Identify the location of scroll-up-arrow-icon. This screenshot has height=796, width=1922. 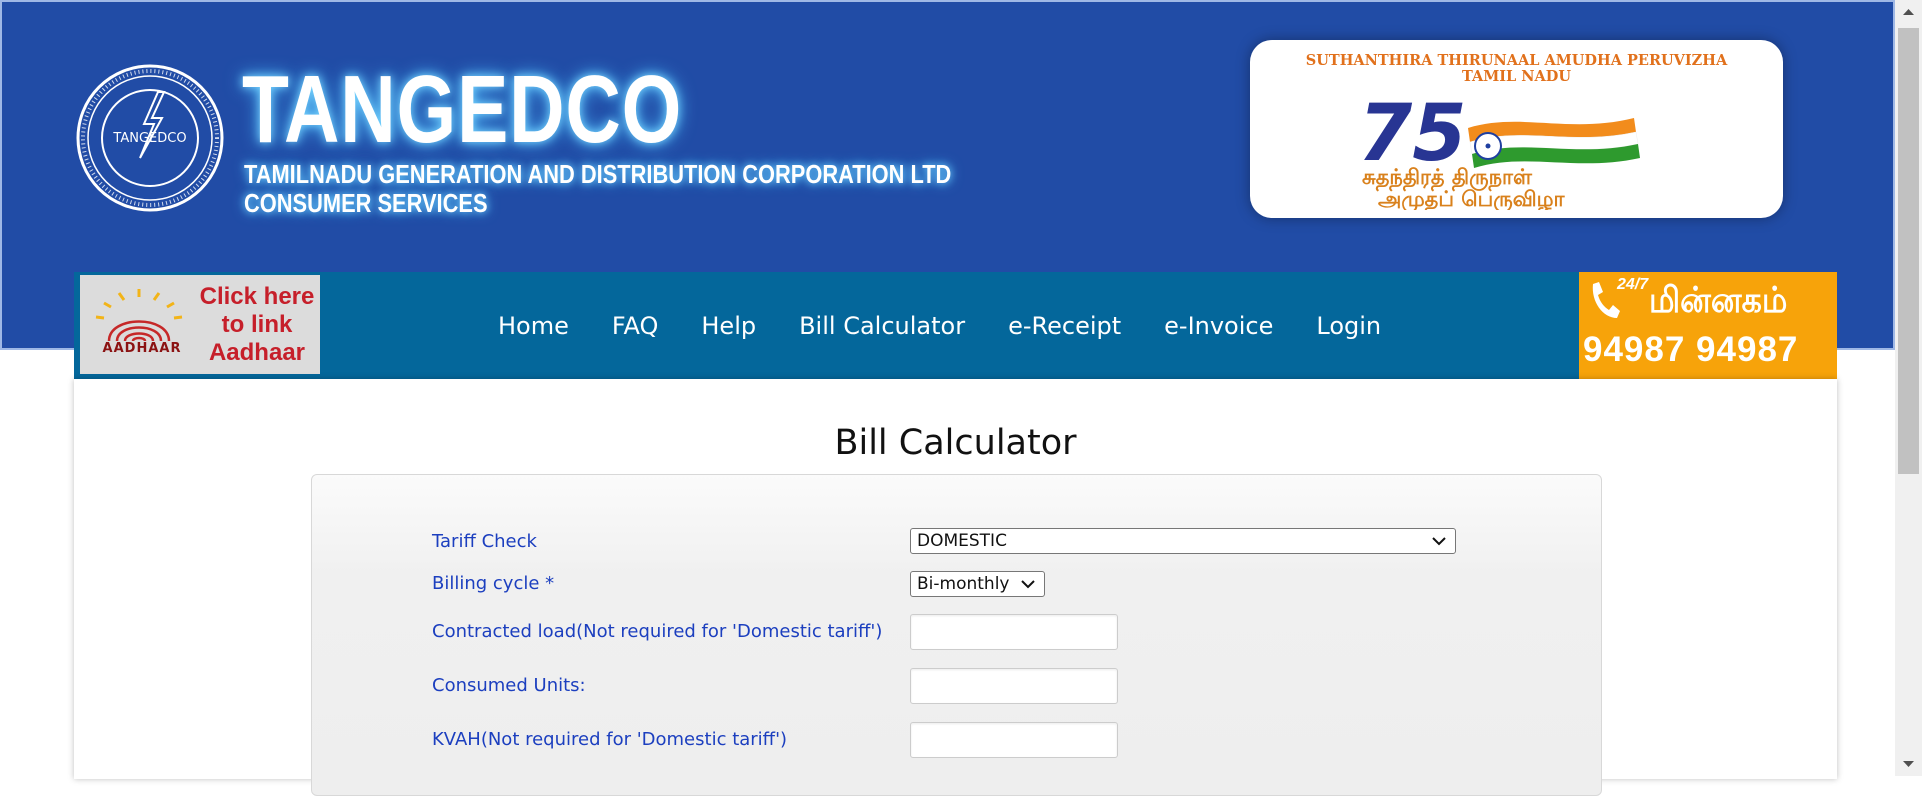
(1908, 12).